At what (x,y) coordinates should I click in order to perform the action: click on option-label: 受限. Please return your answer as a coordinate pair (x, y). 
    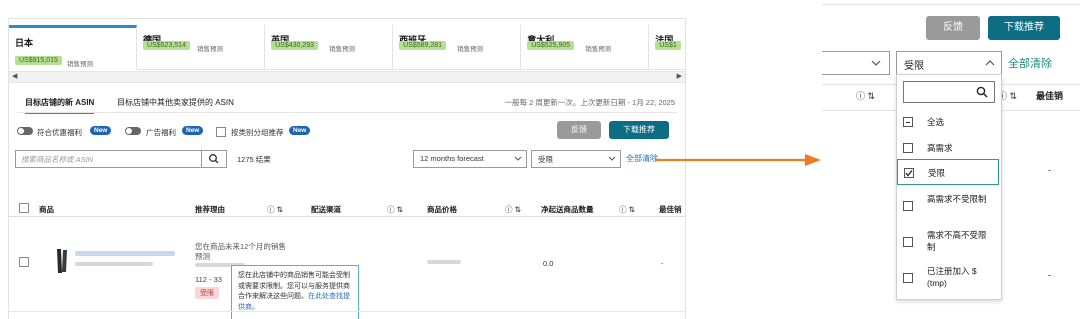
    Looking at the image, I should click on (937, 173).